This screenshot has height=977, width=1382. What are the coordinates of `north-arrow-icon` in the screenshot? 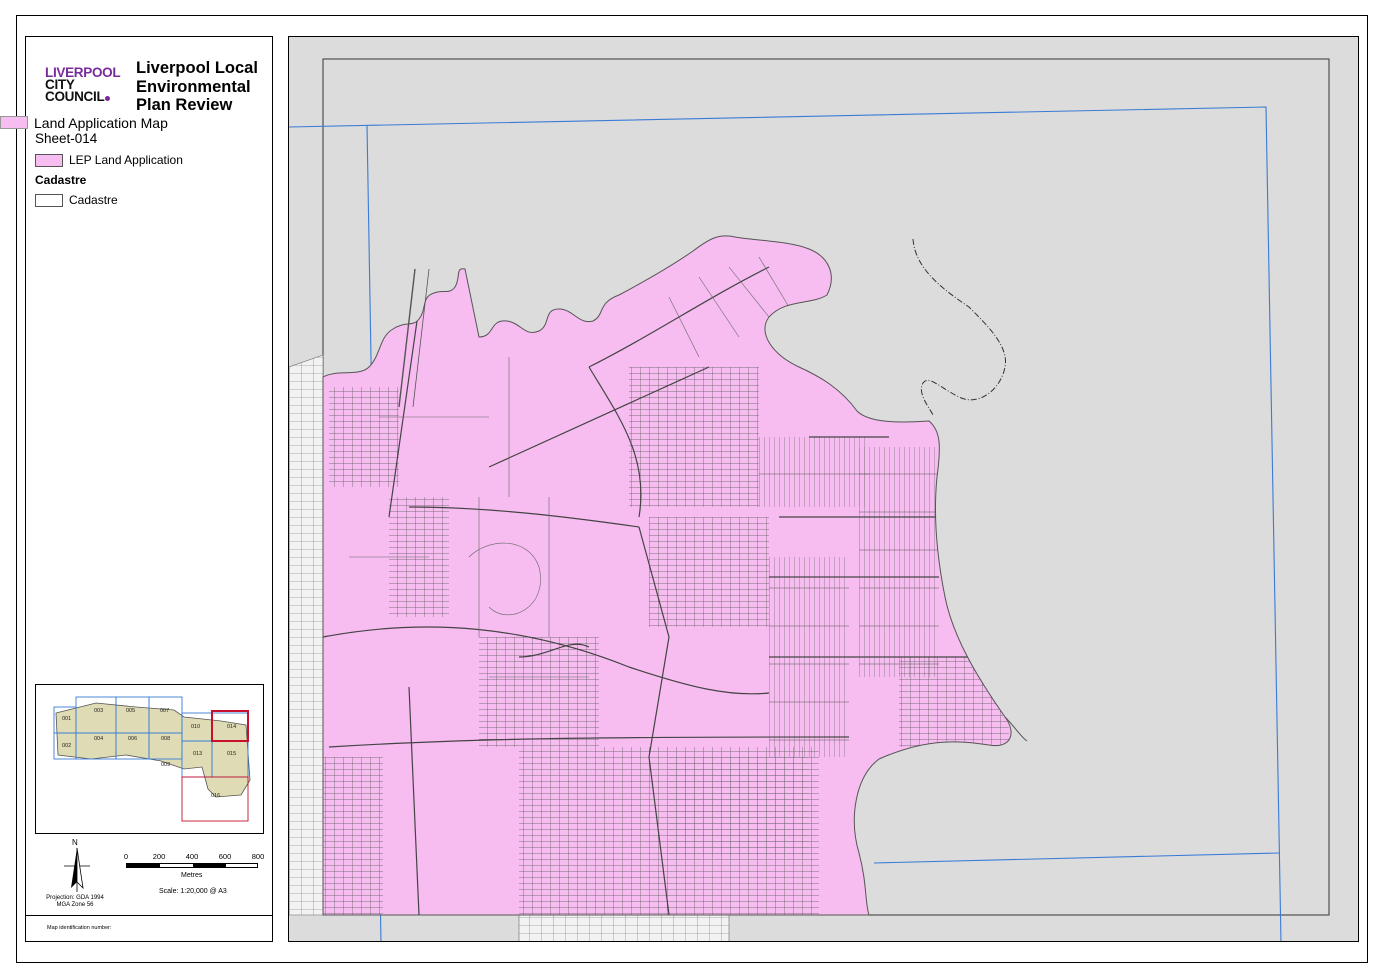 It's located at (77, 869).